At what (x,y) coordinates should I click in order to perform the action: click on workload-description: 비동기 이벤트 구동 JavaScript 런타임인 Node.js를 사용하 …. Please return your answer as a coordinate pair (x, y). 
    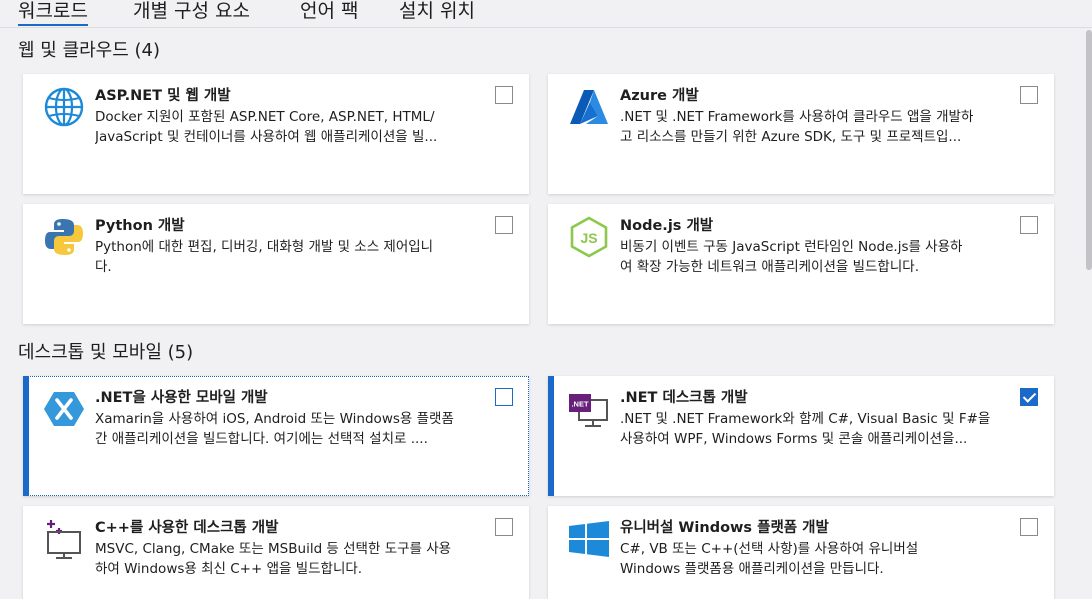
    Looking at the image, I should click on (791, 257).